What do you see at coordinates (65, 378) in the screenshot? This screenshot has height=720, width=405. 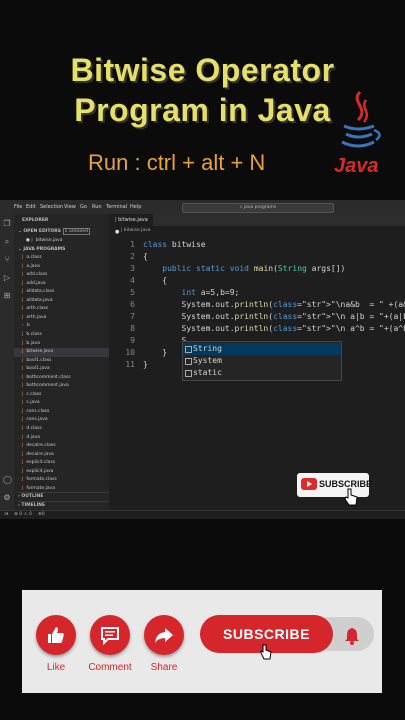 I see `file-item: Jbothcomment.class` at bounding box center [65, 378].